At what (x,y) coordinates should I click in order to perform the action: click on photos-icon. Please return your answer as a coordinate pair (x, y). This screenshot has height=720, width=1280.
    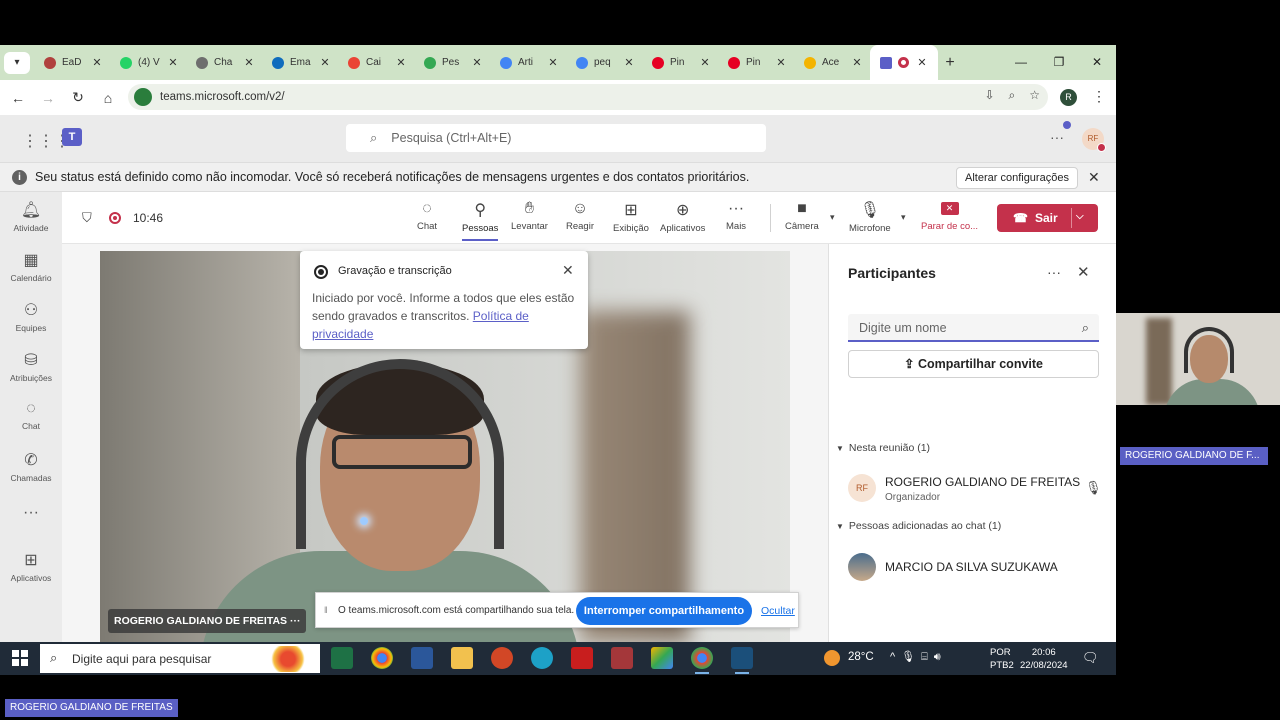
    Looking at the image, I should click on (662, 658).